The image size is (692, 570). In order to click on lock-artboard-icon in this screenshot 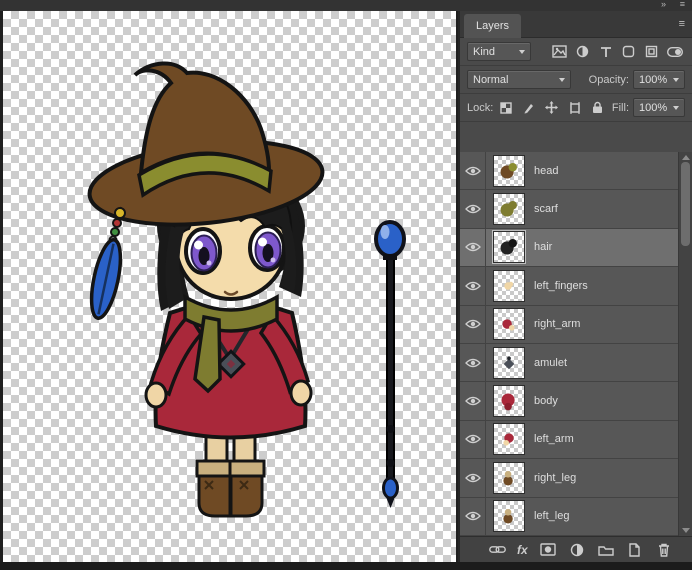, I will do `click(574, 108)`.